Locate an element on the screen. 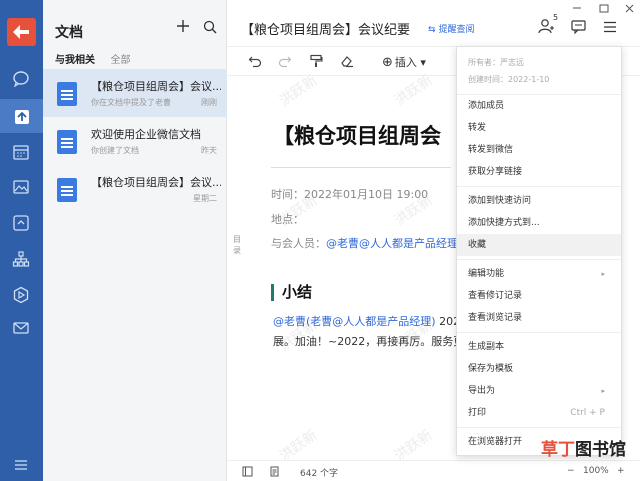 This screenshot has width=640, height=481. doc-list-item: 【粮仓项目组周会】会议... 你在文档中提及了老曹 刚刚 is located at coordinates (135, 93).